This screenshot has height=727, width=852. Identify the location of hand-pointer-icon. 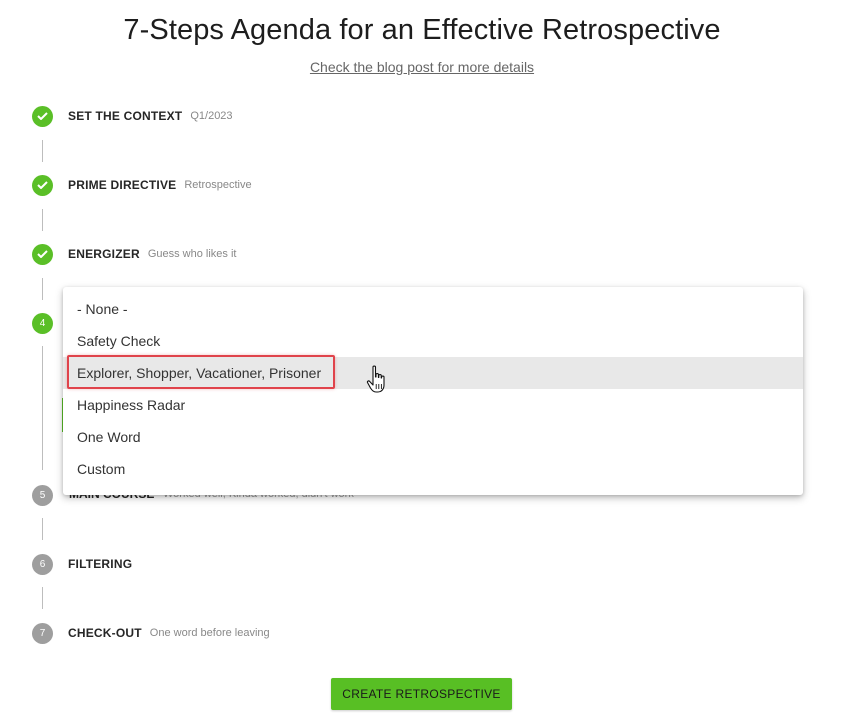
(375, 379).